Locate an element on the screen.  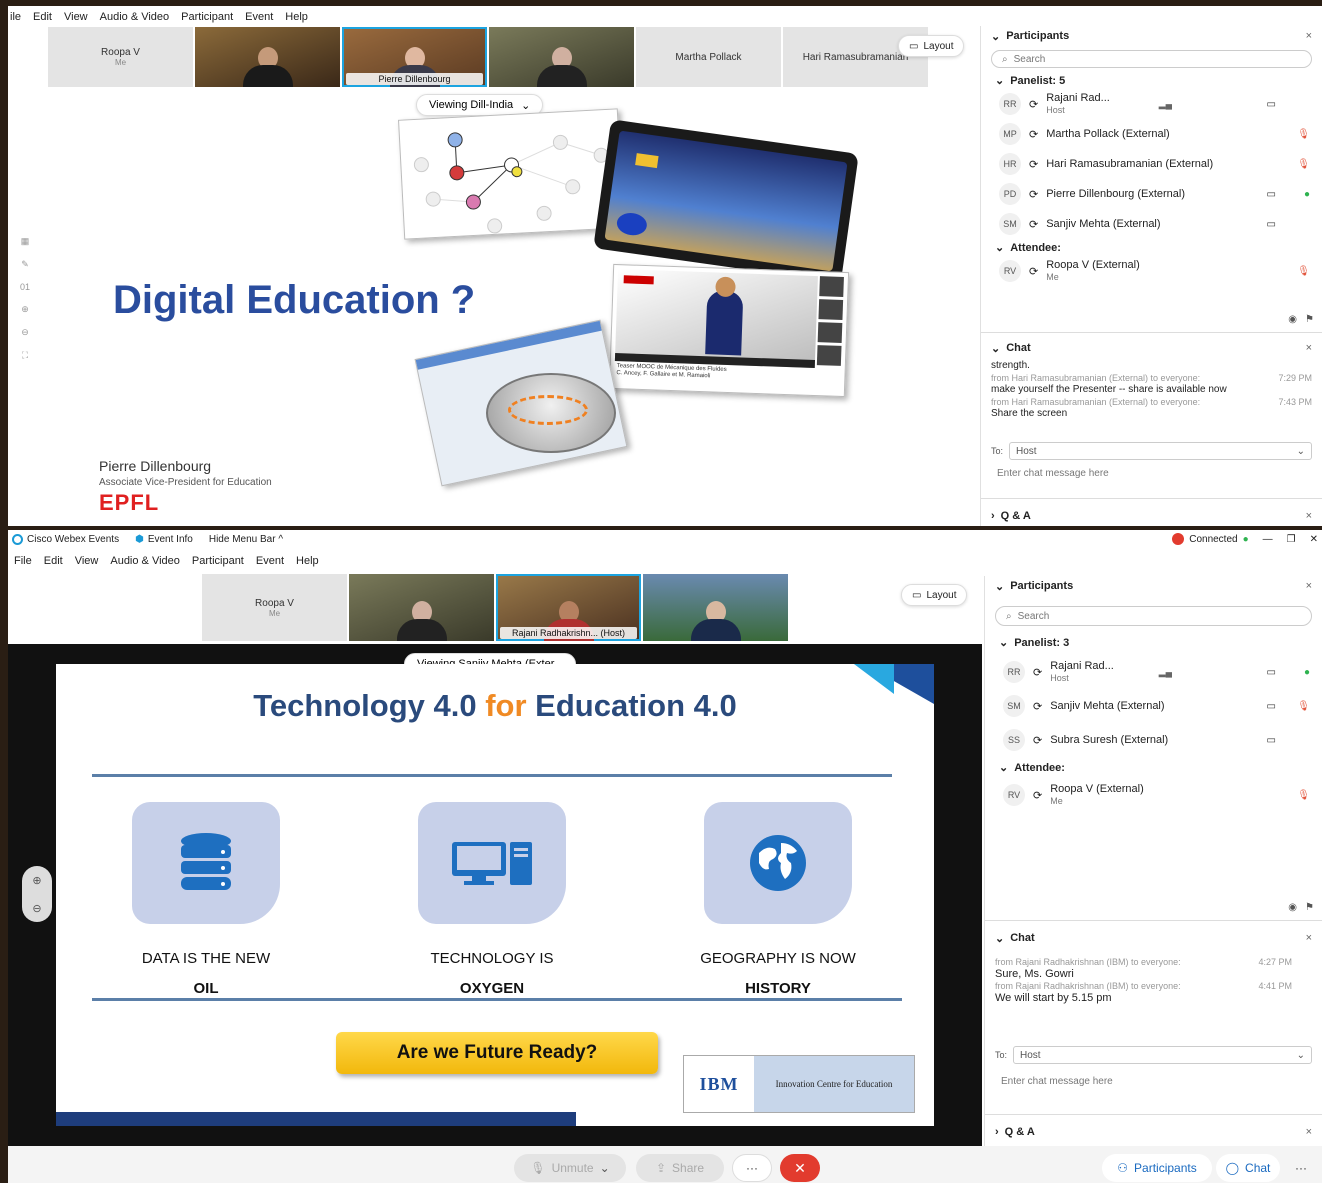
chat-title: Chat is located at coordinates (1018, 348).